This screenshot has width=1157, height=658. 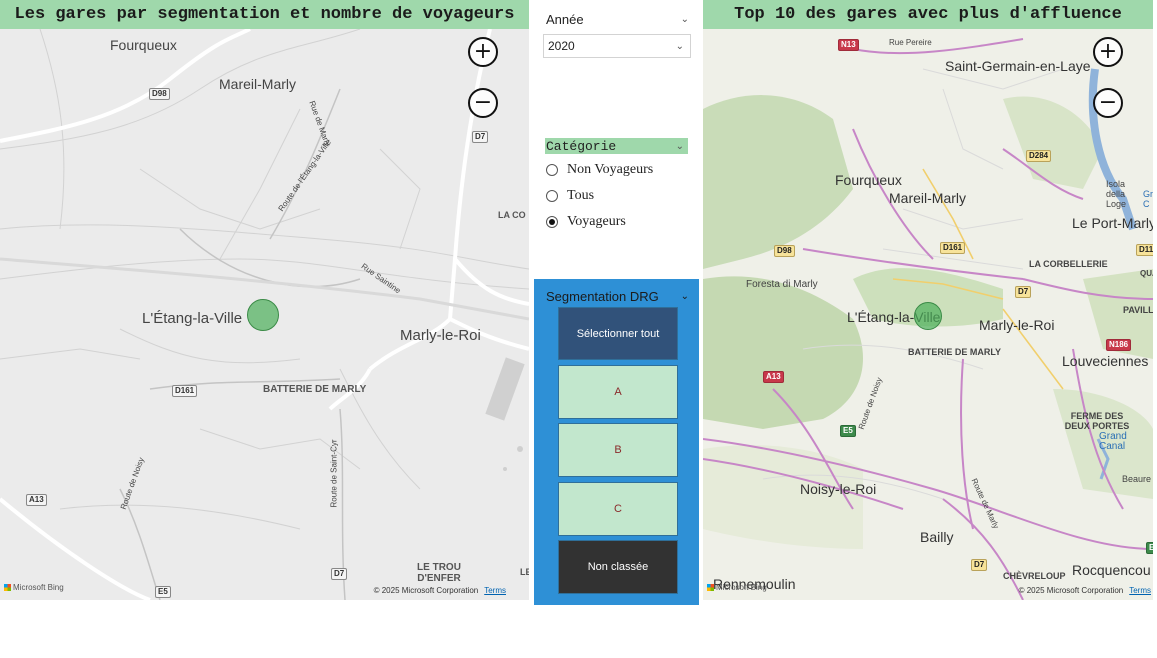 What do you see at coordinates (1146, 273) in the screenshot?
I see `place-label: QUA` at bounding box center [1146, 273].